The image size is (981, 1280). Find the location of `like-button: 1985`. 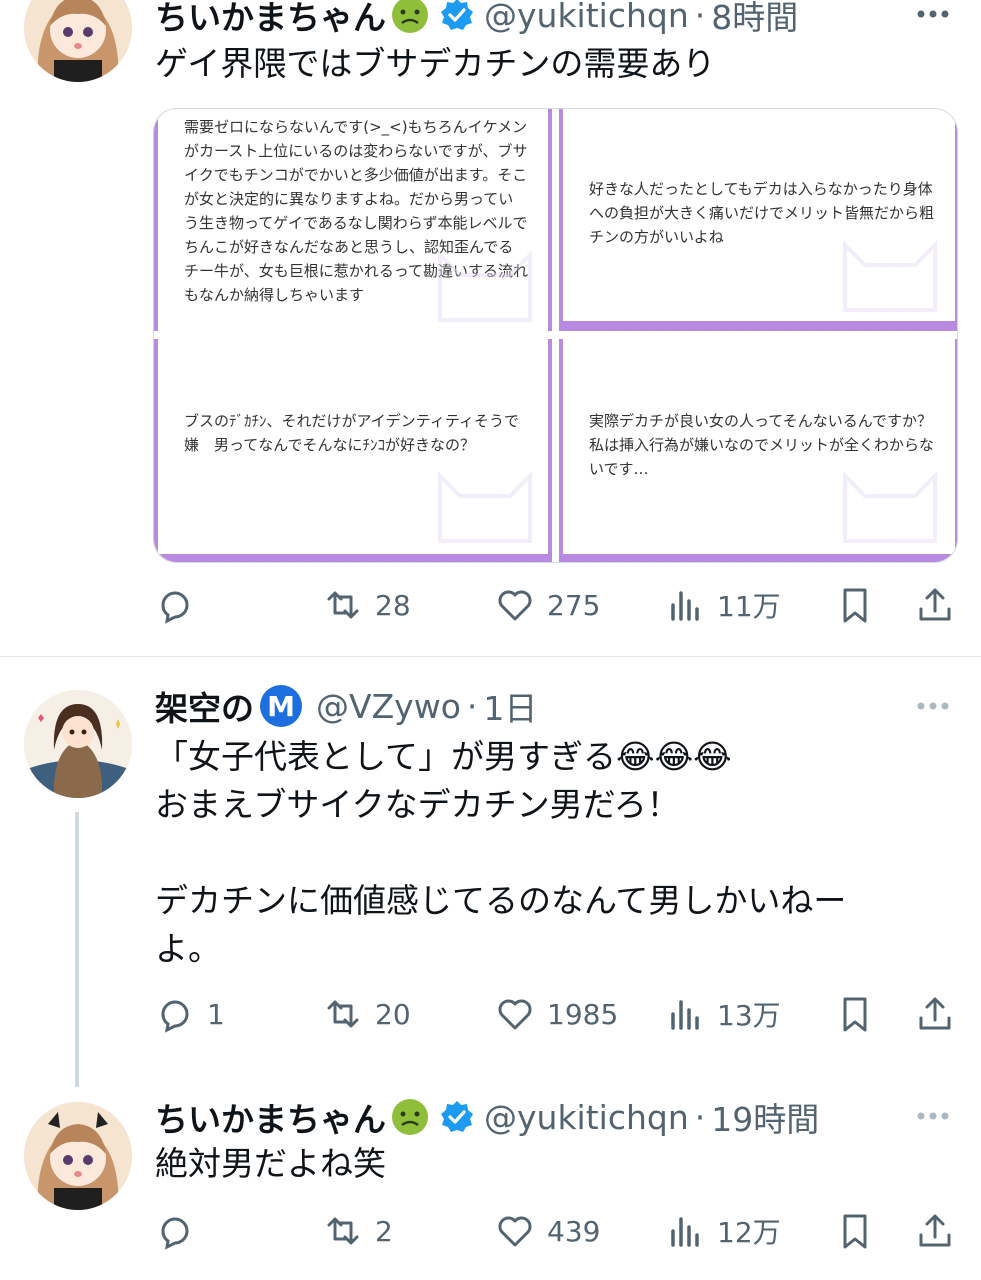

like-button: 1985 is located at coordinates (556, 1014).